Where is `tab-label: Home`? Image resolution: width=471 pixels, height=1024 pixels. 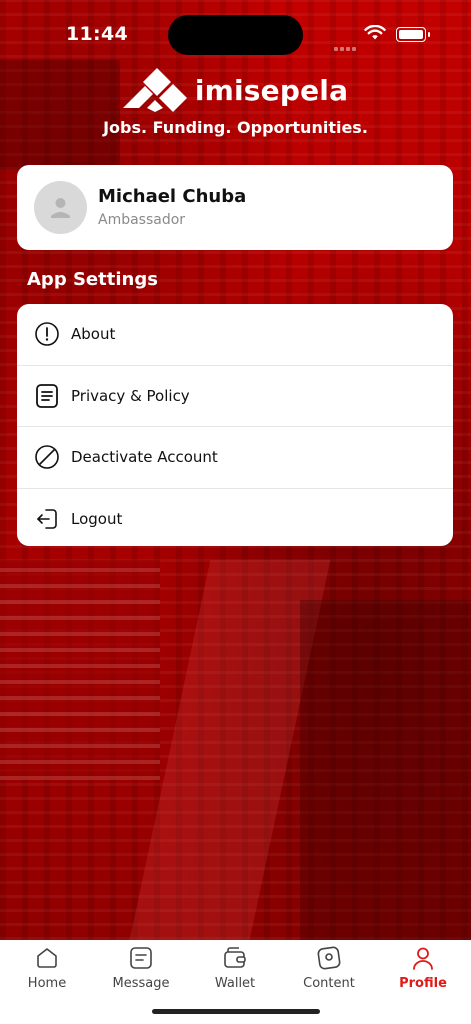 tab-label: Home is located at coordinates (47, 983).